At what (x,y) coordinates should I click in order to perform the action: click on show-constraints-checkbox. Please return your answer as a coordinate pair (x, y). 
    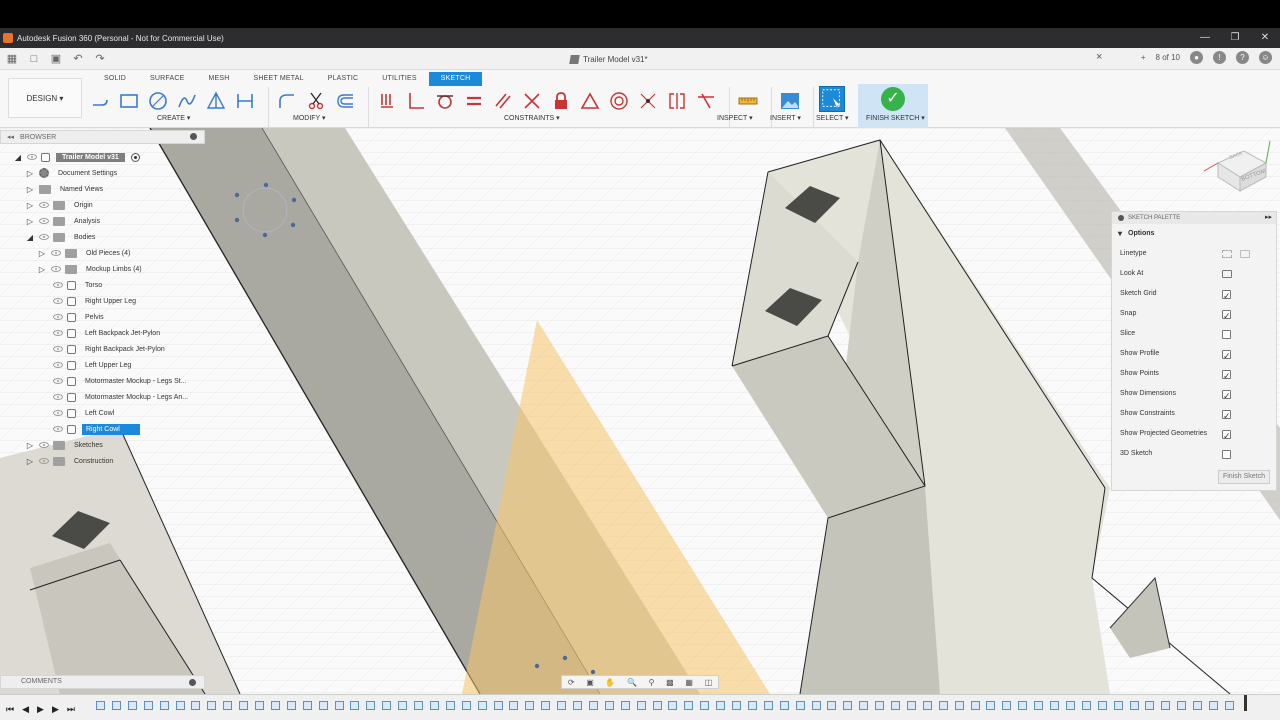
    Looking at the image, I should click on (1226, 416).